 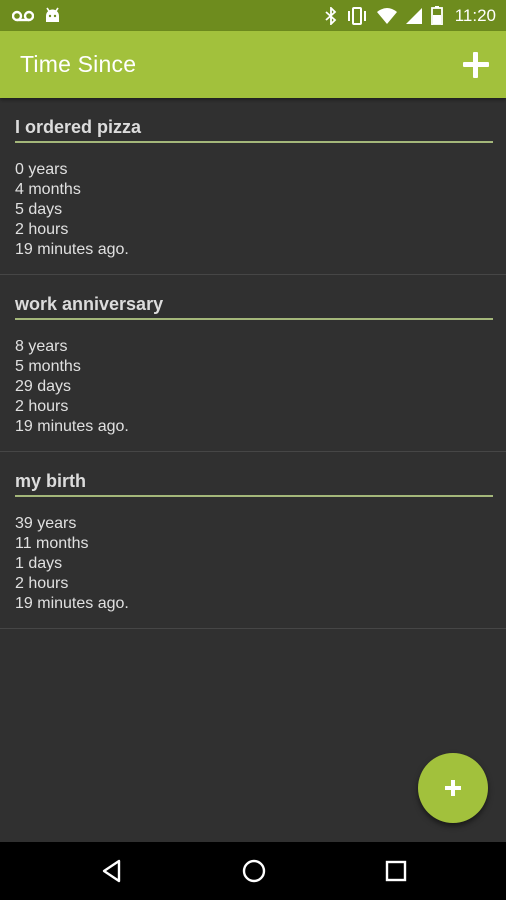 What do you see at coordinates (39, 209) in the screenshot?
I see `elapsed-days: 5 days` at bounding box center [39, 209].